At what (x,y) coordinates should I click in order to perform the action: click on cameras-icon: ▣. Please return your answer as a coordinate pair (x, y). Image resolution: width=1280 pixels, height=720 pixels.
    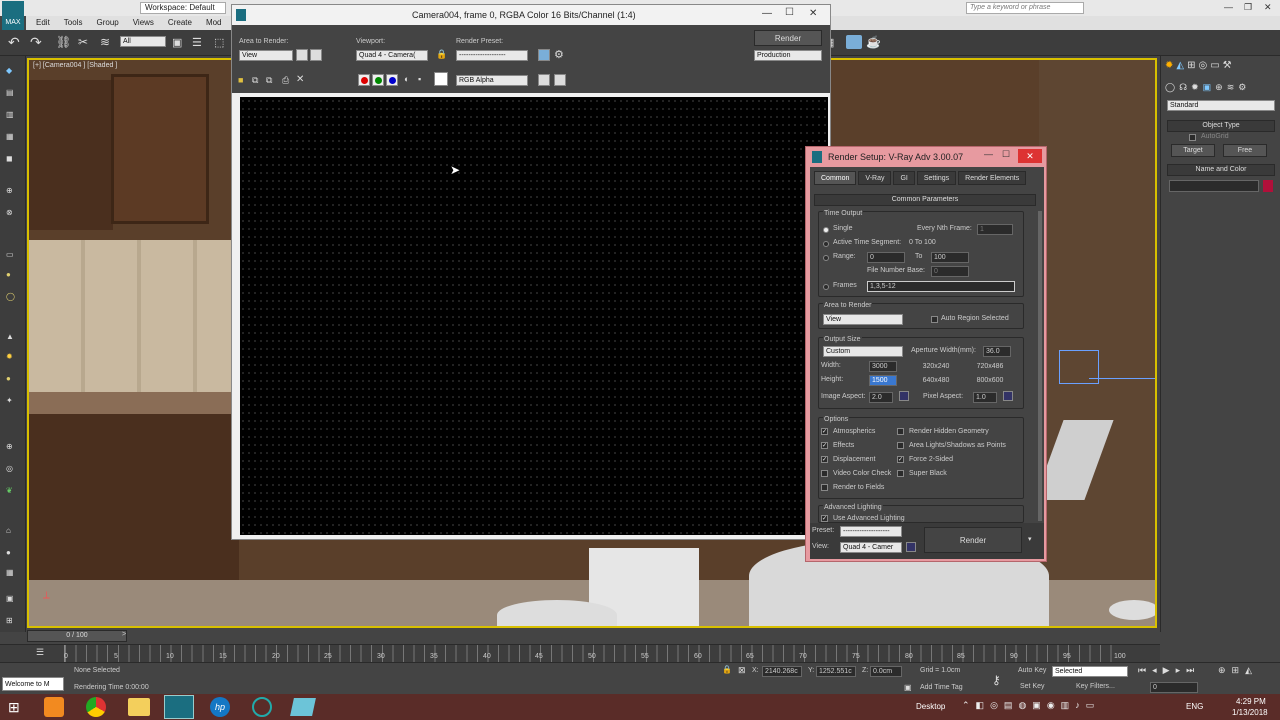
    Looking at the image, I should click on (1207, 87).